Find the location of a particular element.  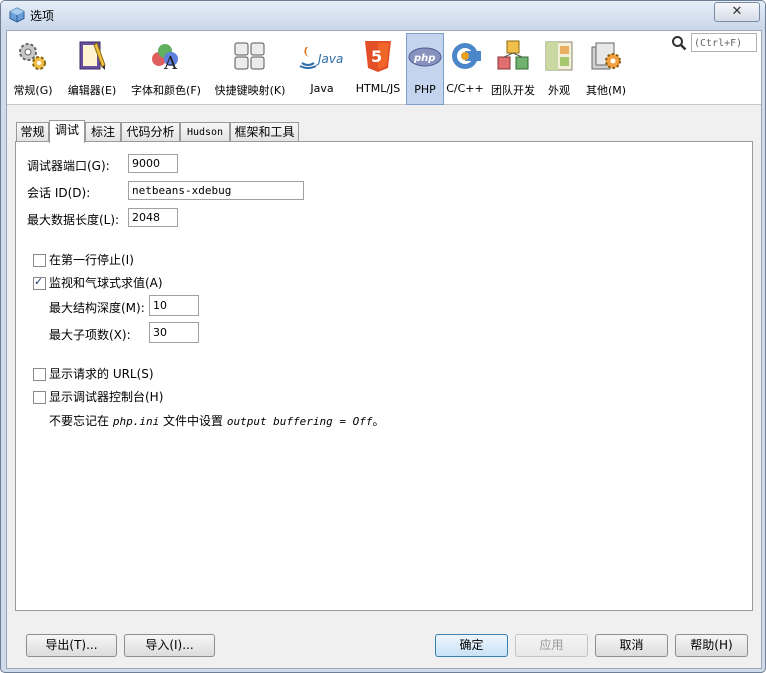

tab-debugging: 调试 is located at coordinates (67, 131).